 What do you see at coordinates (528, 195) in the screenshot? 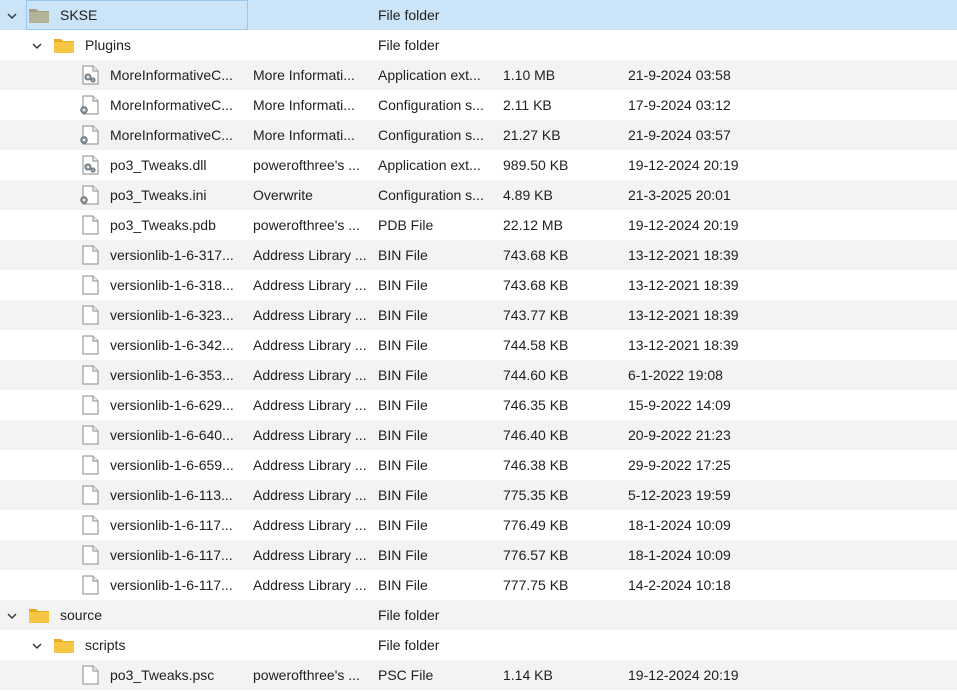
I see `item-size: 4.89 KB` at bounding box center [528, 195].